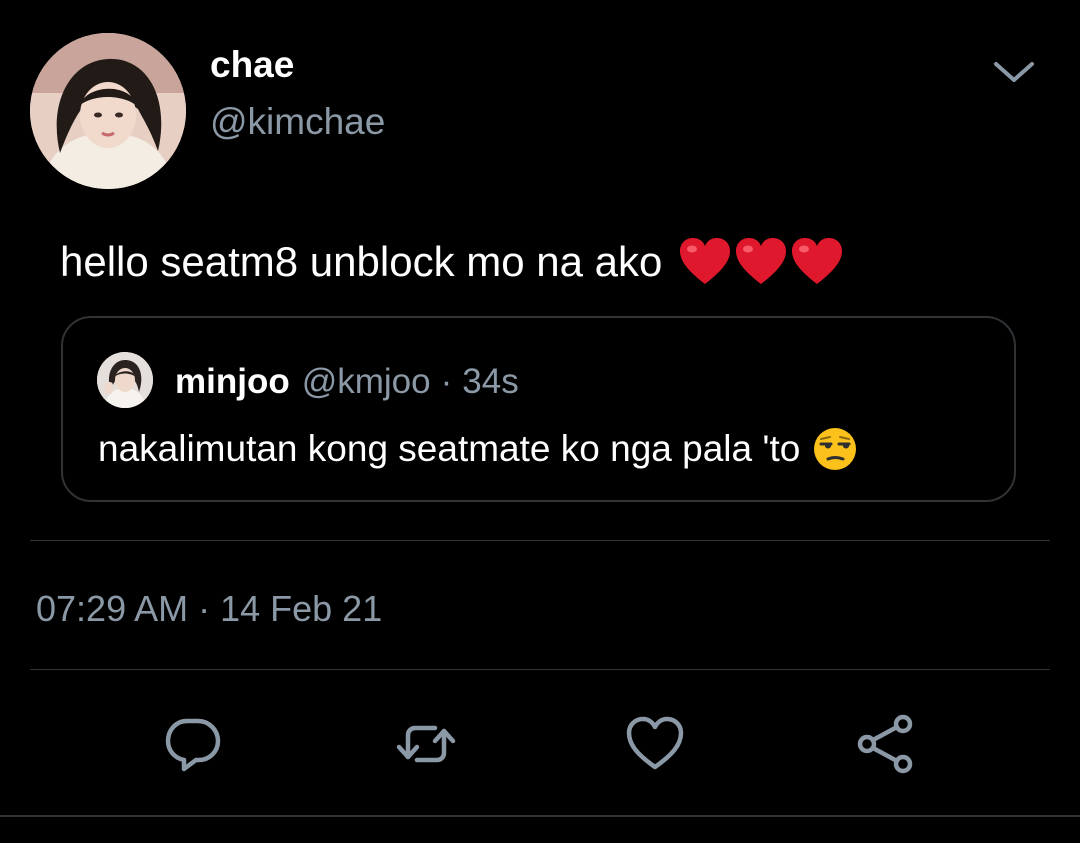  I want to click on author-avatar-image, so click(108, 111).